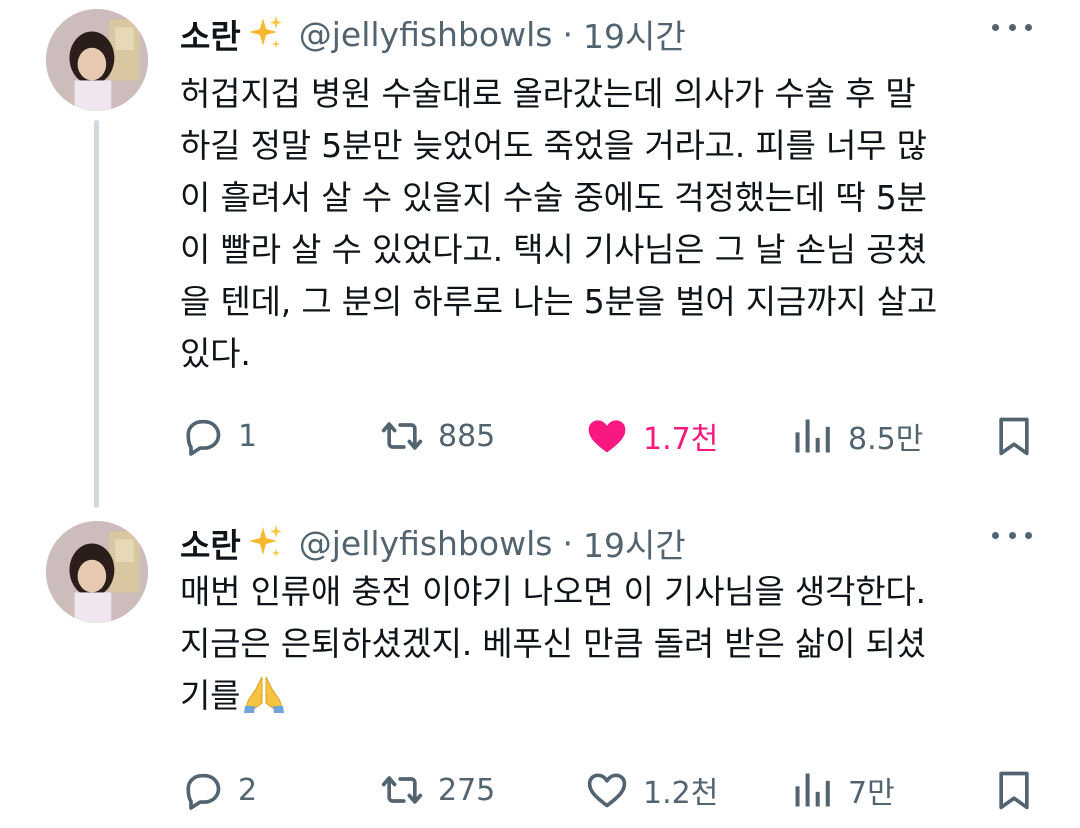 The width and height of the screenshot is (1080, 828). What do you see at coordinates (842, 790) in the screenshot?
I see `views-button: 7만` at bounding box center [842, 790].